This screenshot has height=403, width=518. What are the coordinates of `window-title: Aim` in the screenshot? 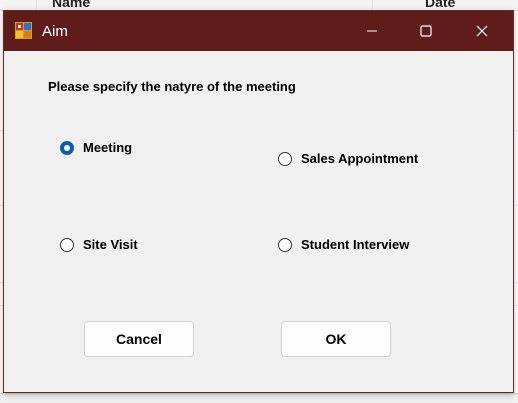 It's located at (55, 31).